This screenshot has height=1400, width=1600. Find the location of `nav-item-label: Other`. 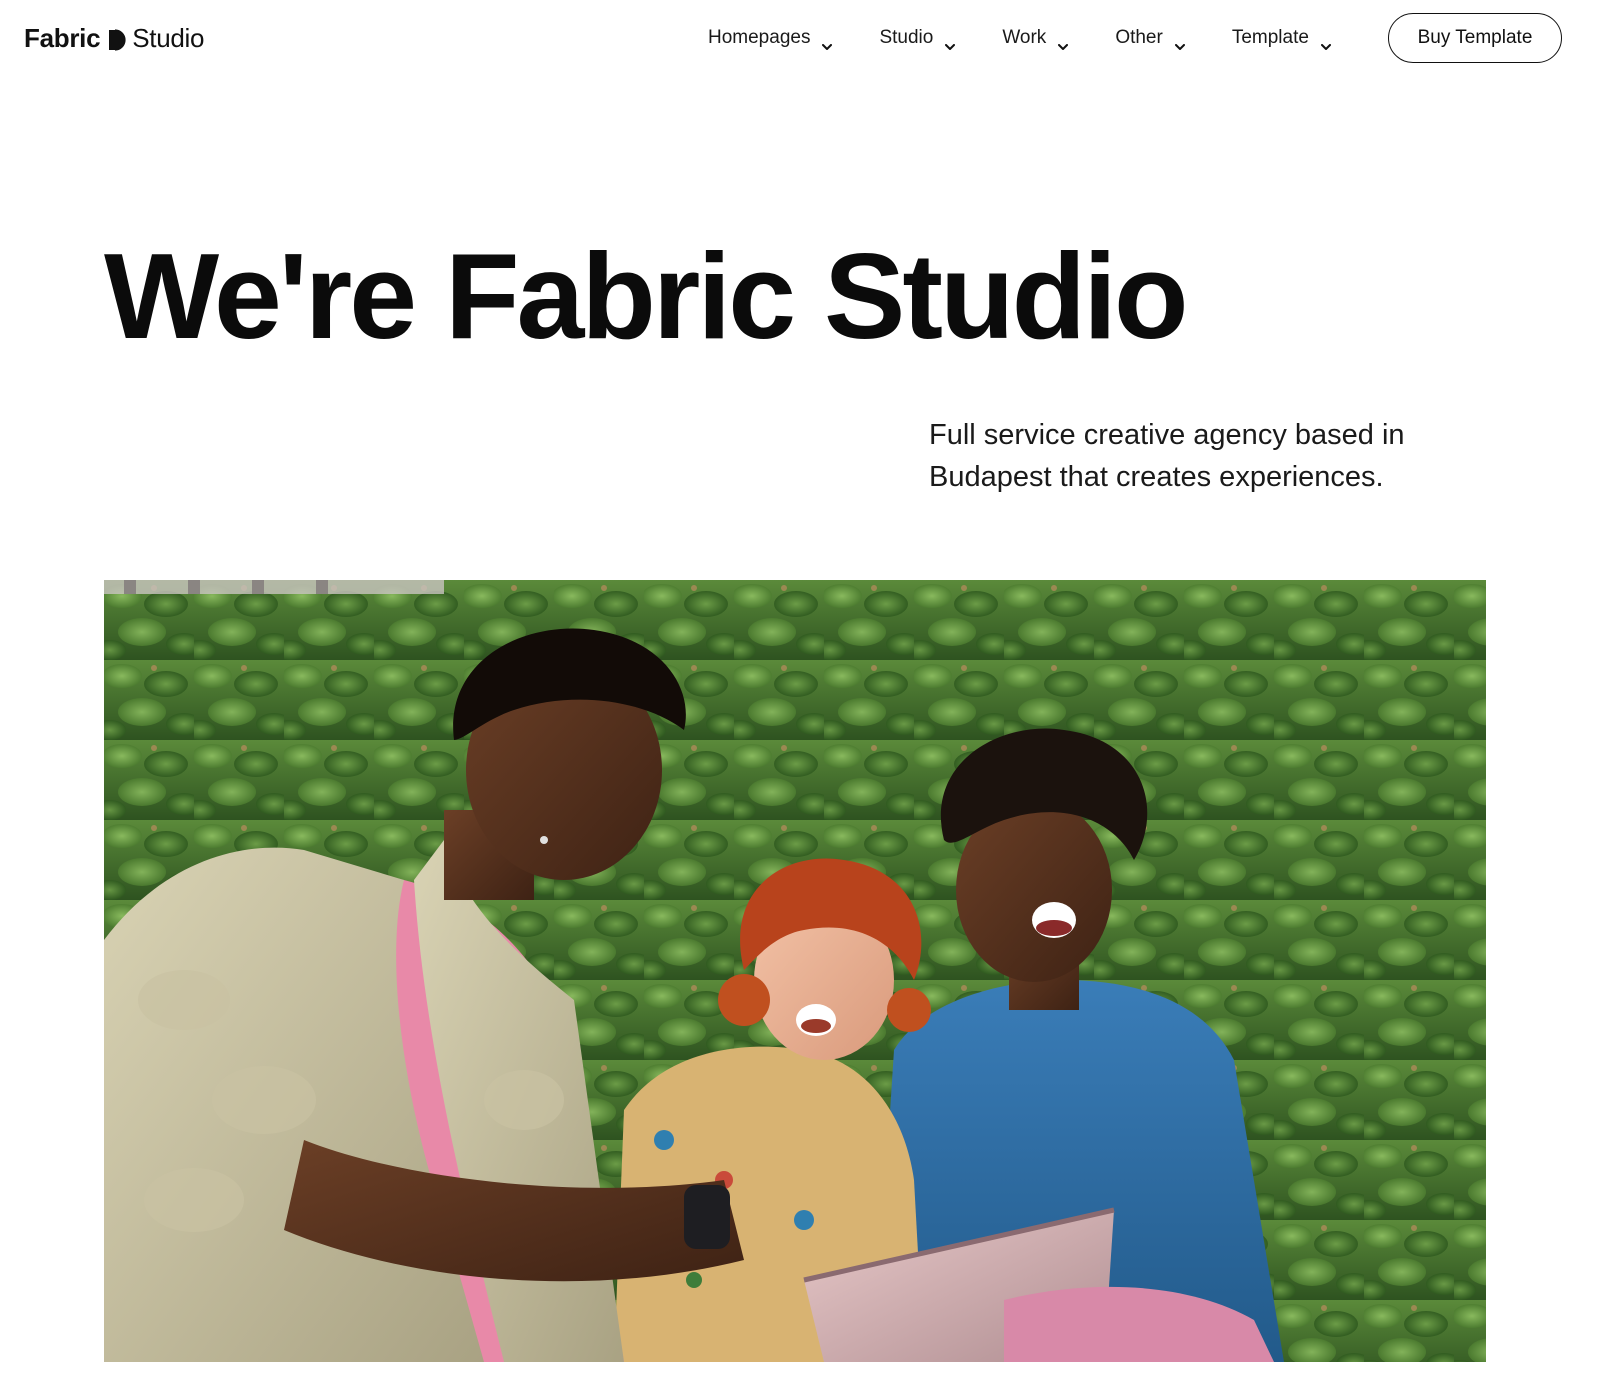

nav-item-label: Other is located at coordinates (1139, 37).